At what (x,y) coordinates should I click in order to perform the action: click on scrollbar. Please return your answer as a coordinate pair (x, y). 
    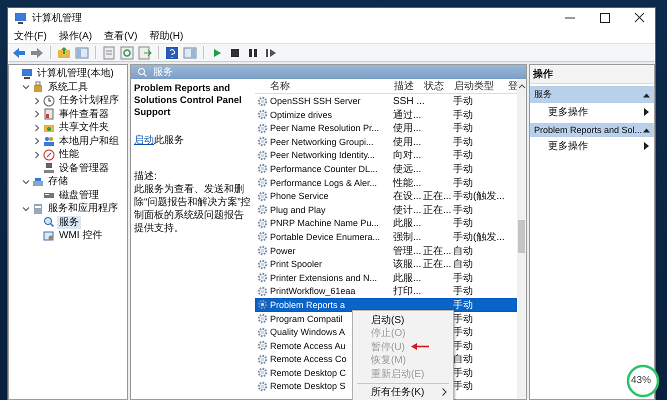
    Looking at the image, I should click on (521, 239).